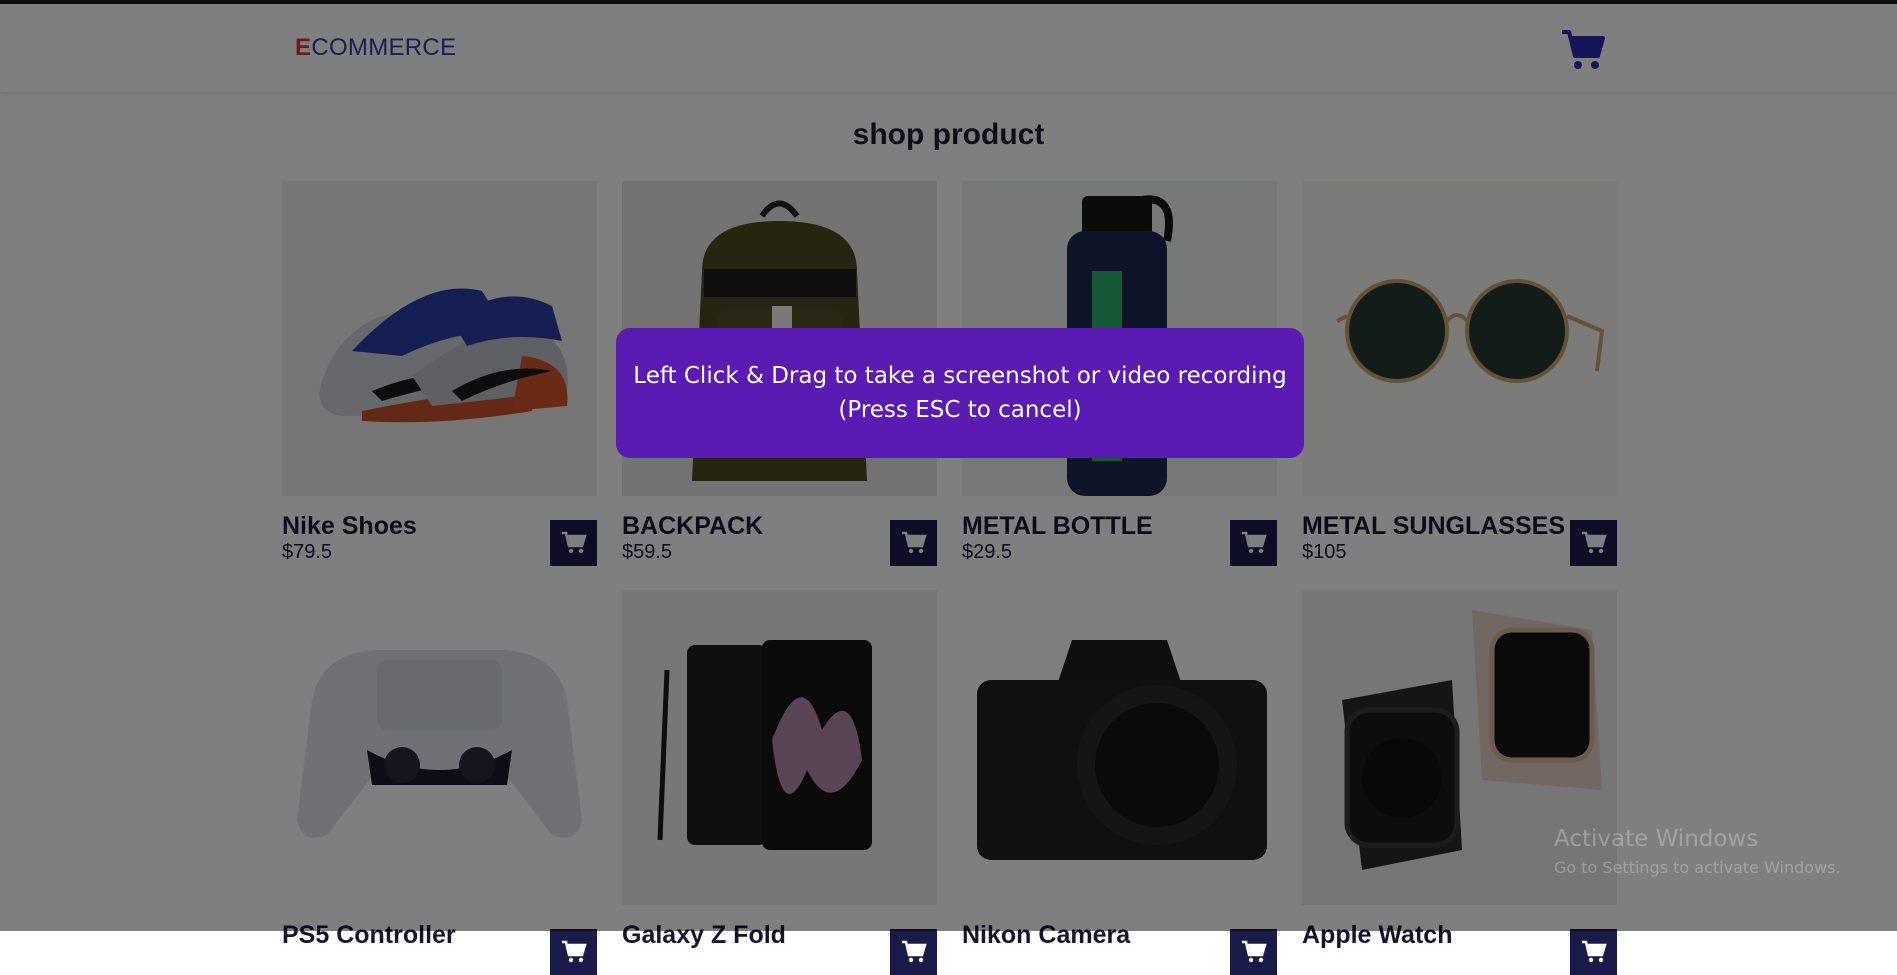 Image resolution: width=1897 pixels, height=975 pixels. I want to click on watermark-title: Activate Windows, so click(1656, 839).